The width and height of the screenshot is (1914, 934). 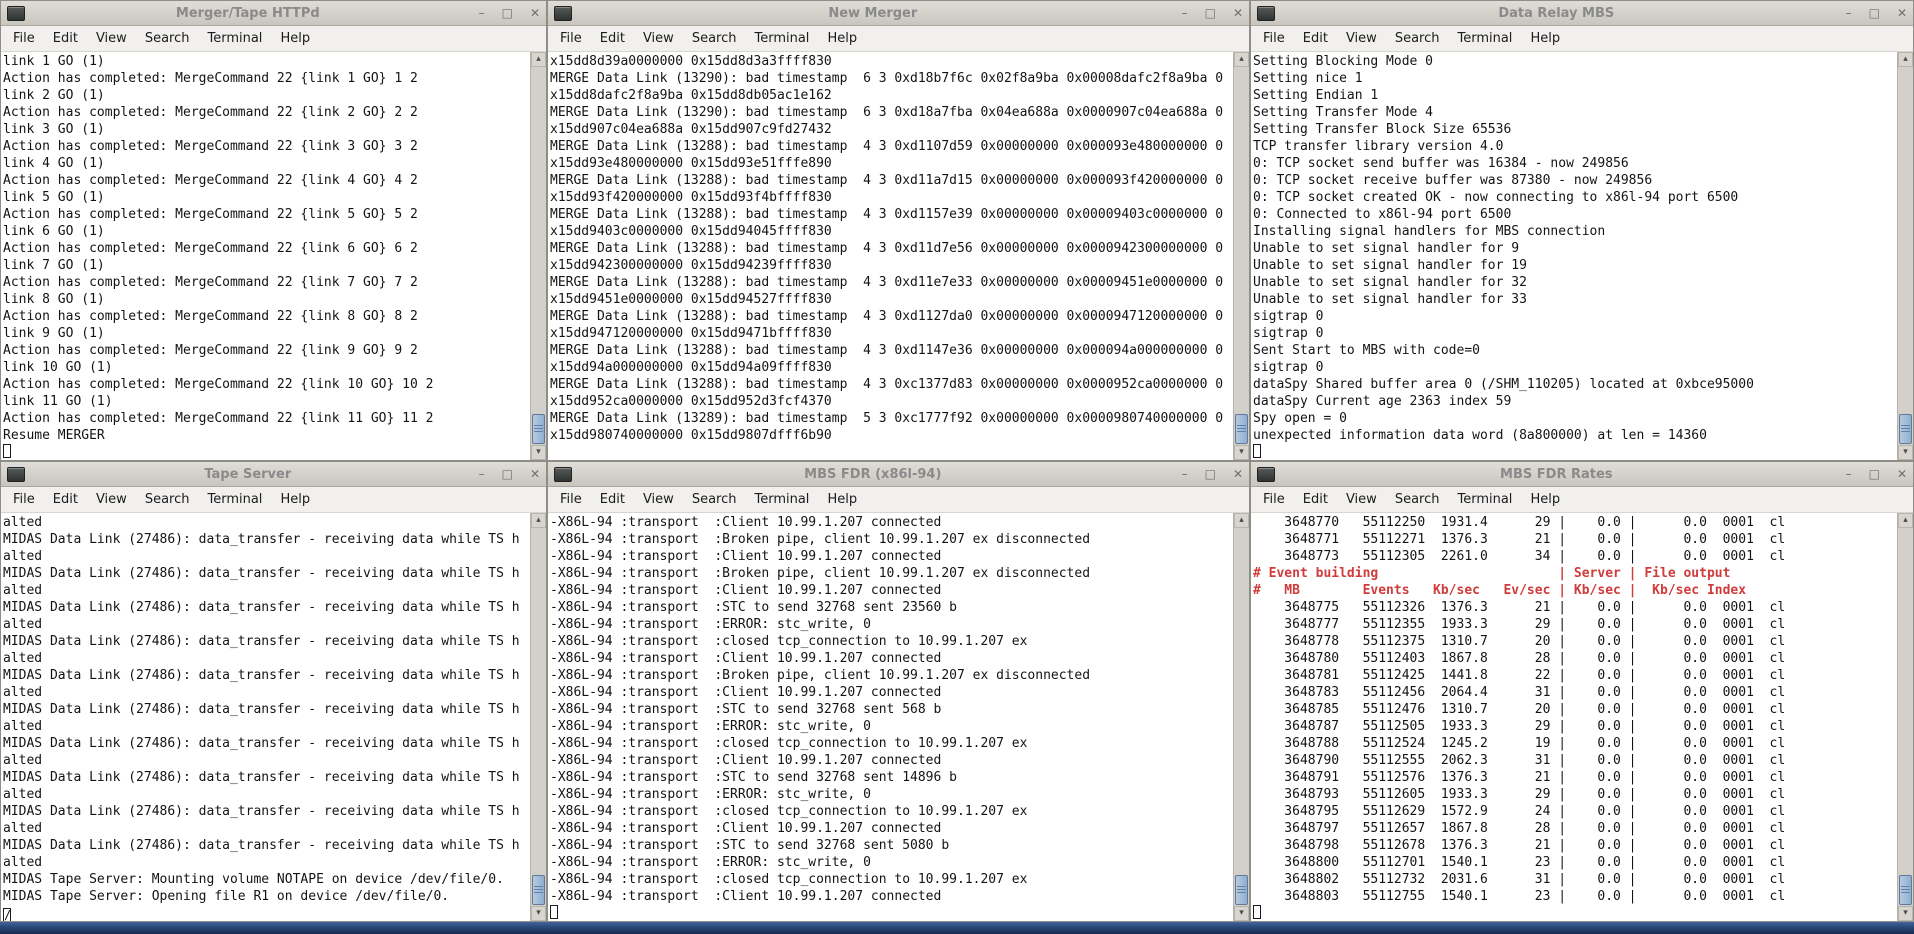 What do you see at coordinates (898, 474) in the screenshot?
I see `titlebar: MBS FDR (x86l-94) – □ ✕` at bounding box center [898, 474].